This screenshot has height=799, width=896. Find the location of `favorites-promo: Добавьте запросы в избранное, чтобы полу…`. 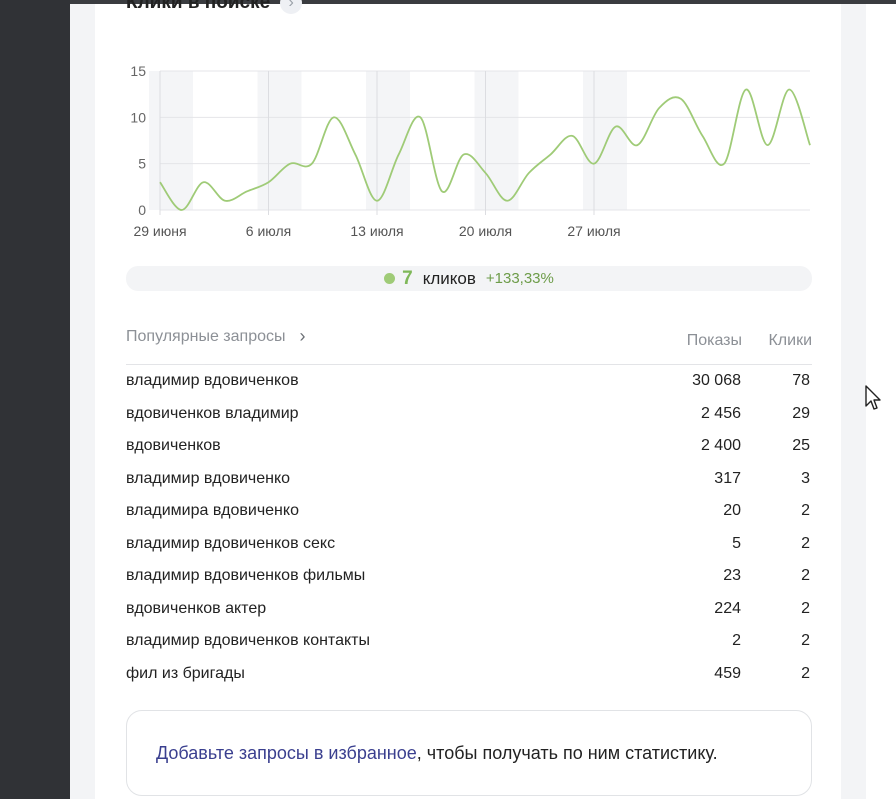

favorites-promo: Добавьте запросы в избранное, чтобы полу… is located at coordinates (469, 753).